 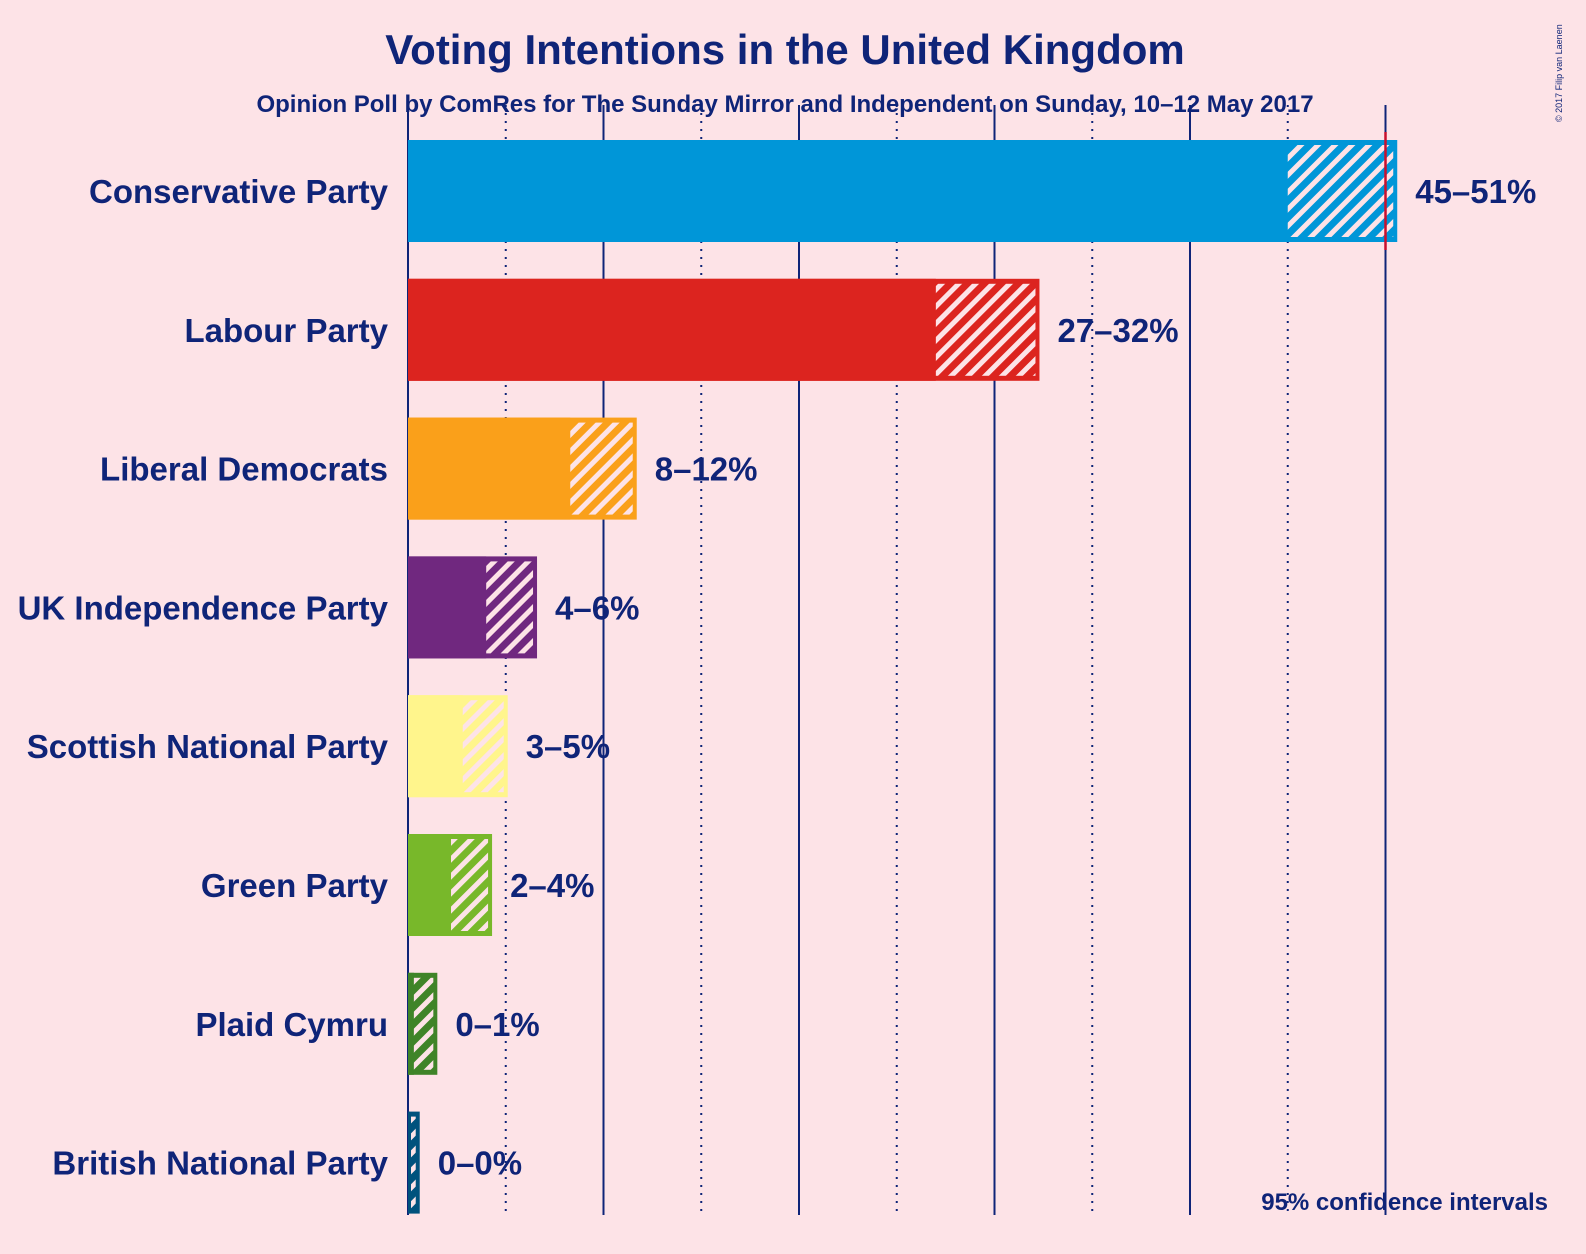 What do you see at coordinates (1404, 1202) in the screenshot?
I see `confidence-note: 95% confidence intervals` at bounding box center [1404, 1202].